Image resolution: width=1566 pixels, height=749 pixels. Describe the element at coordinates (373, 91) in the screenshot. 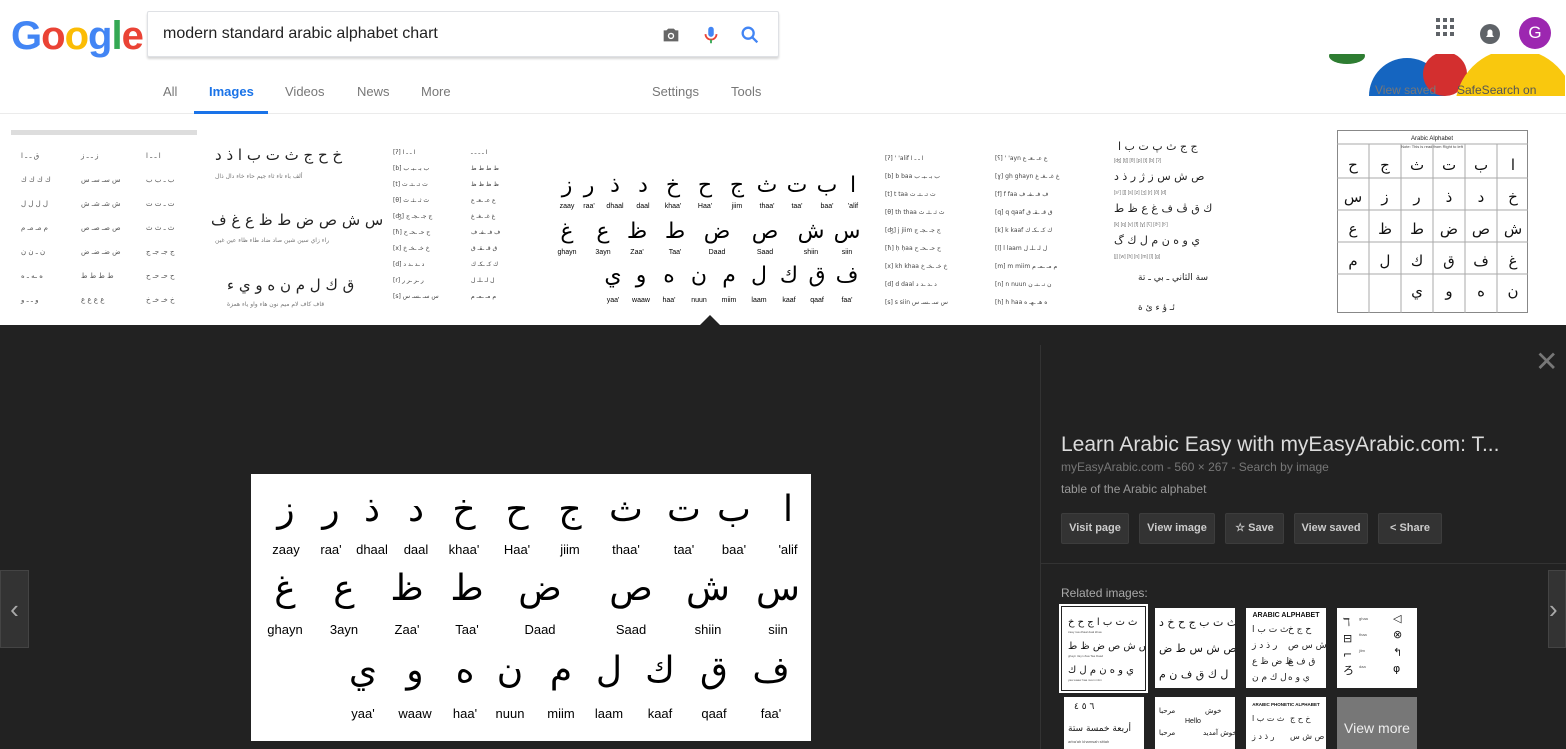

I see `tab-news: News` at that location.